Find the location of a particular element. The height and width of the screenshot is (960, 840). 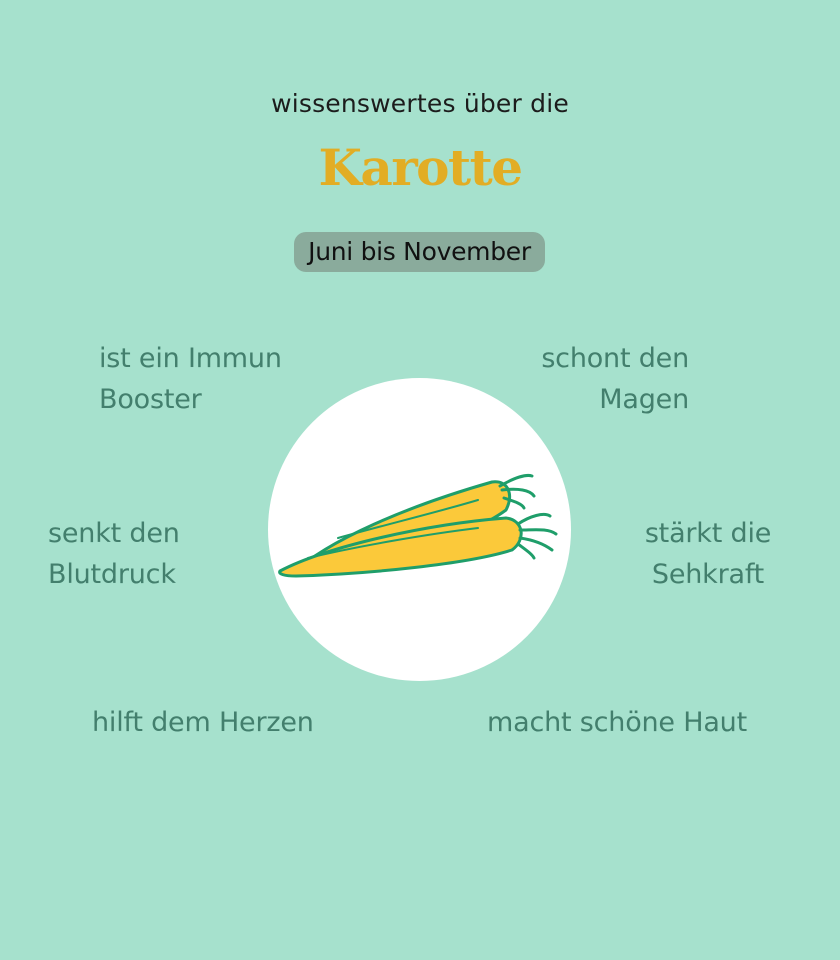

fact-skin: macht schöne Haut is located at coordinates (617, 722).